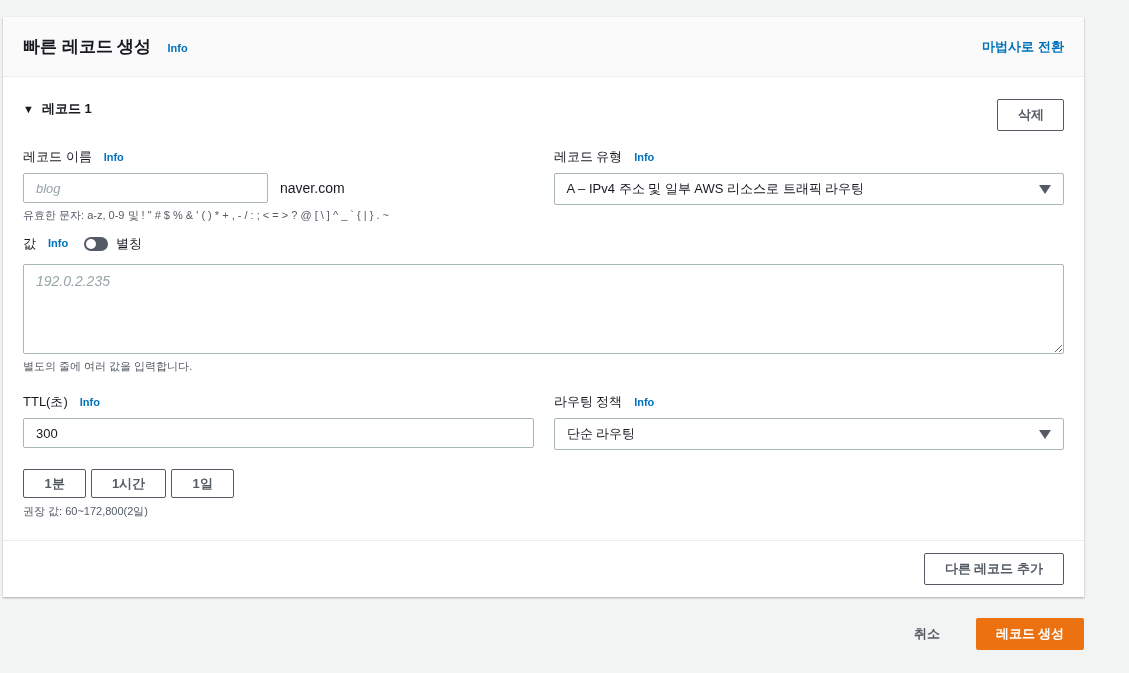 The height and width of the screenshot is (673, 1129). Describe the element at coordinates (1023, 46) in the screenshot. I see `wizard-link: 마법사로 전환` at that location.